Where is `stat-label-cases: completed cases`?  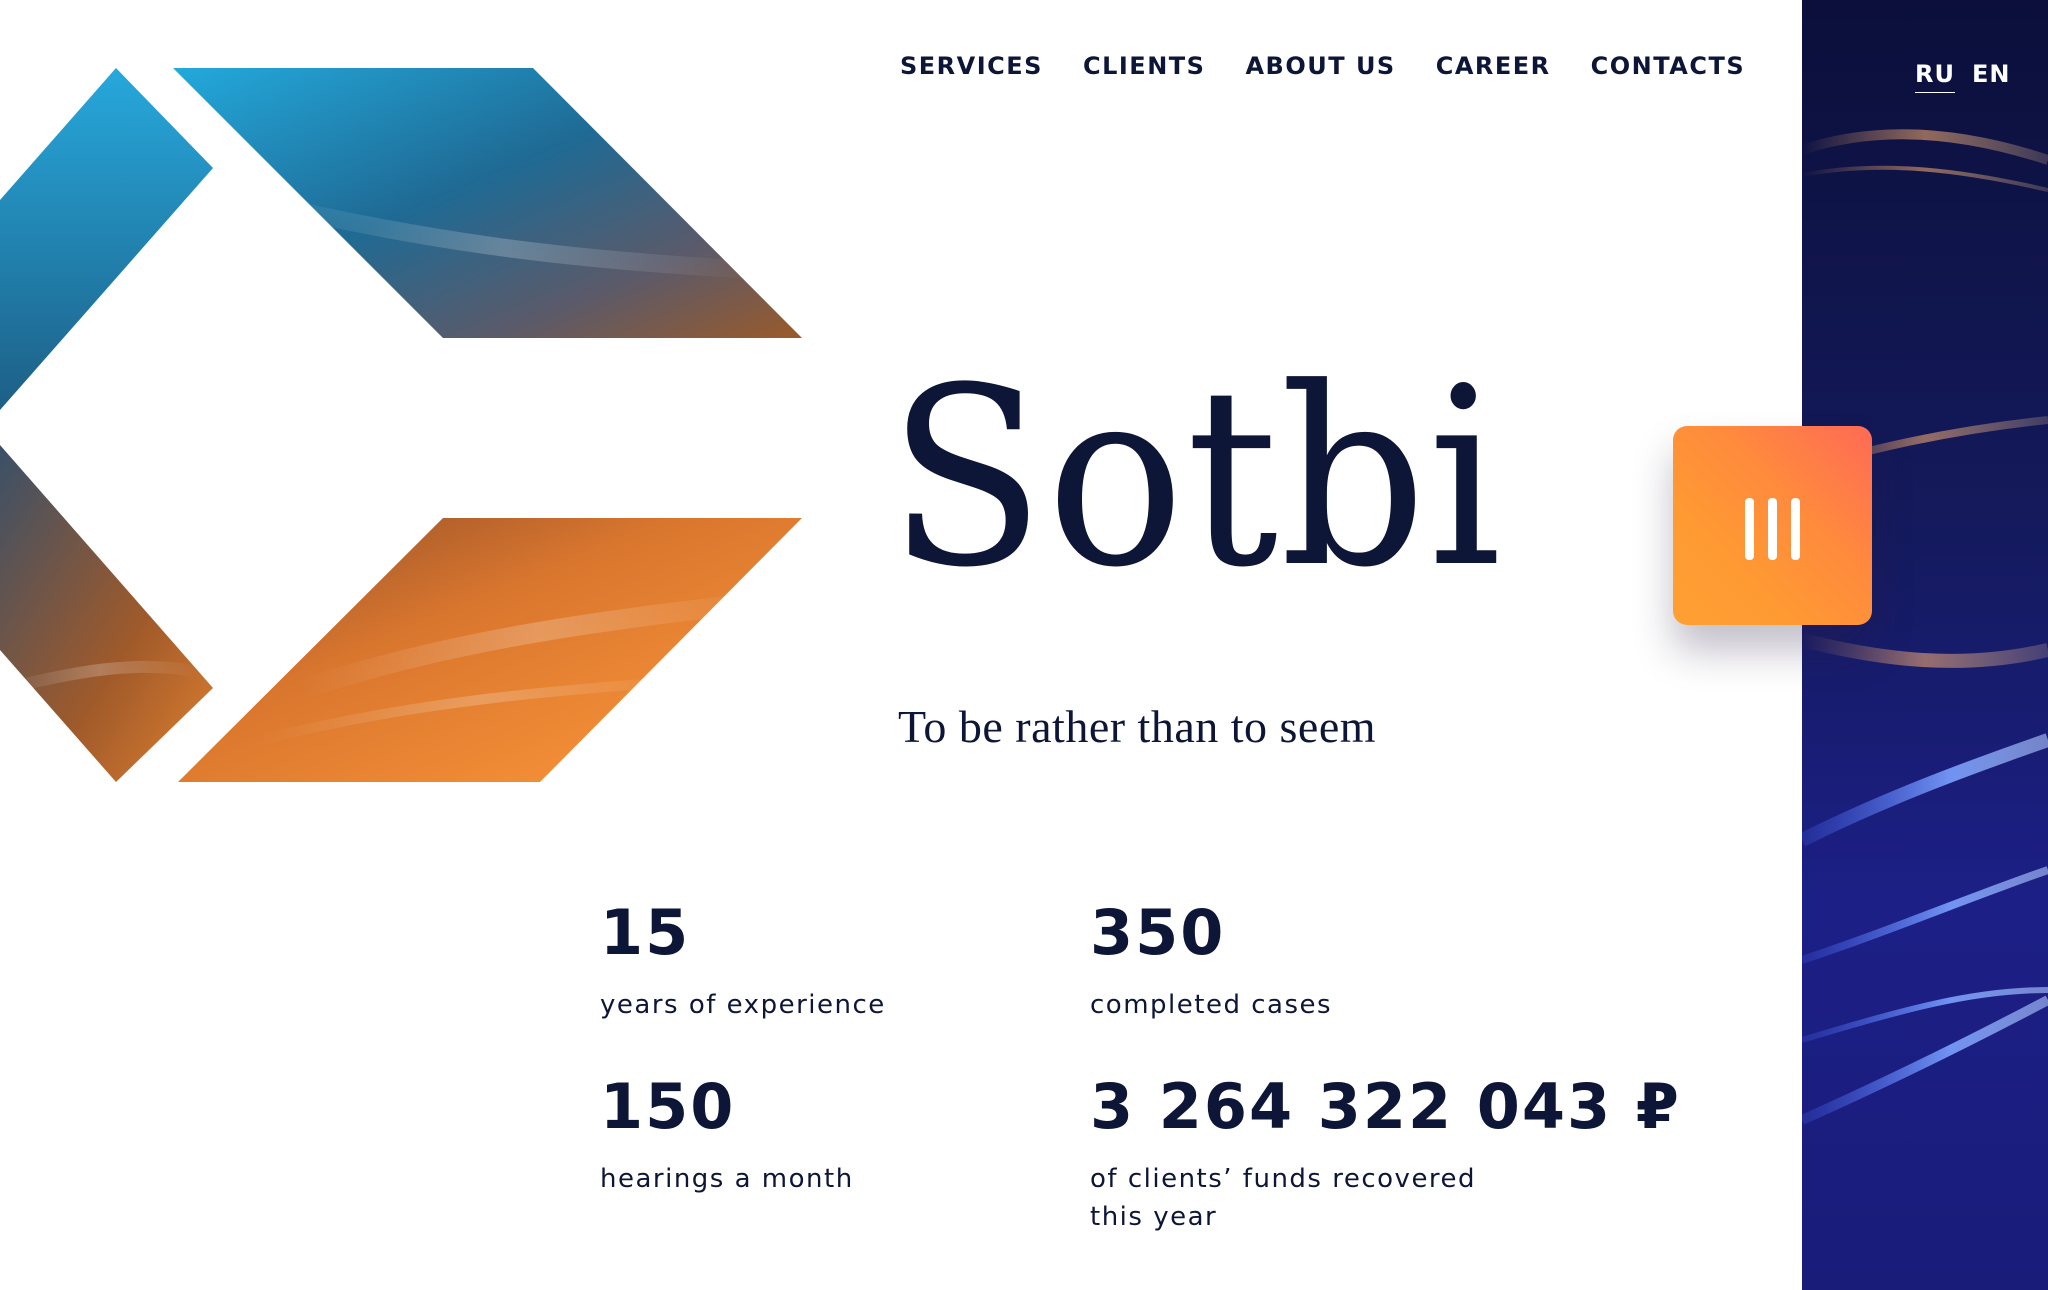
stat-label-cases: completed cases is located at coordinates (1211, 1005).